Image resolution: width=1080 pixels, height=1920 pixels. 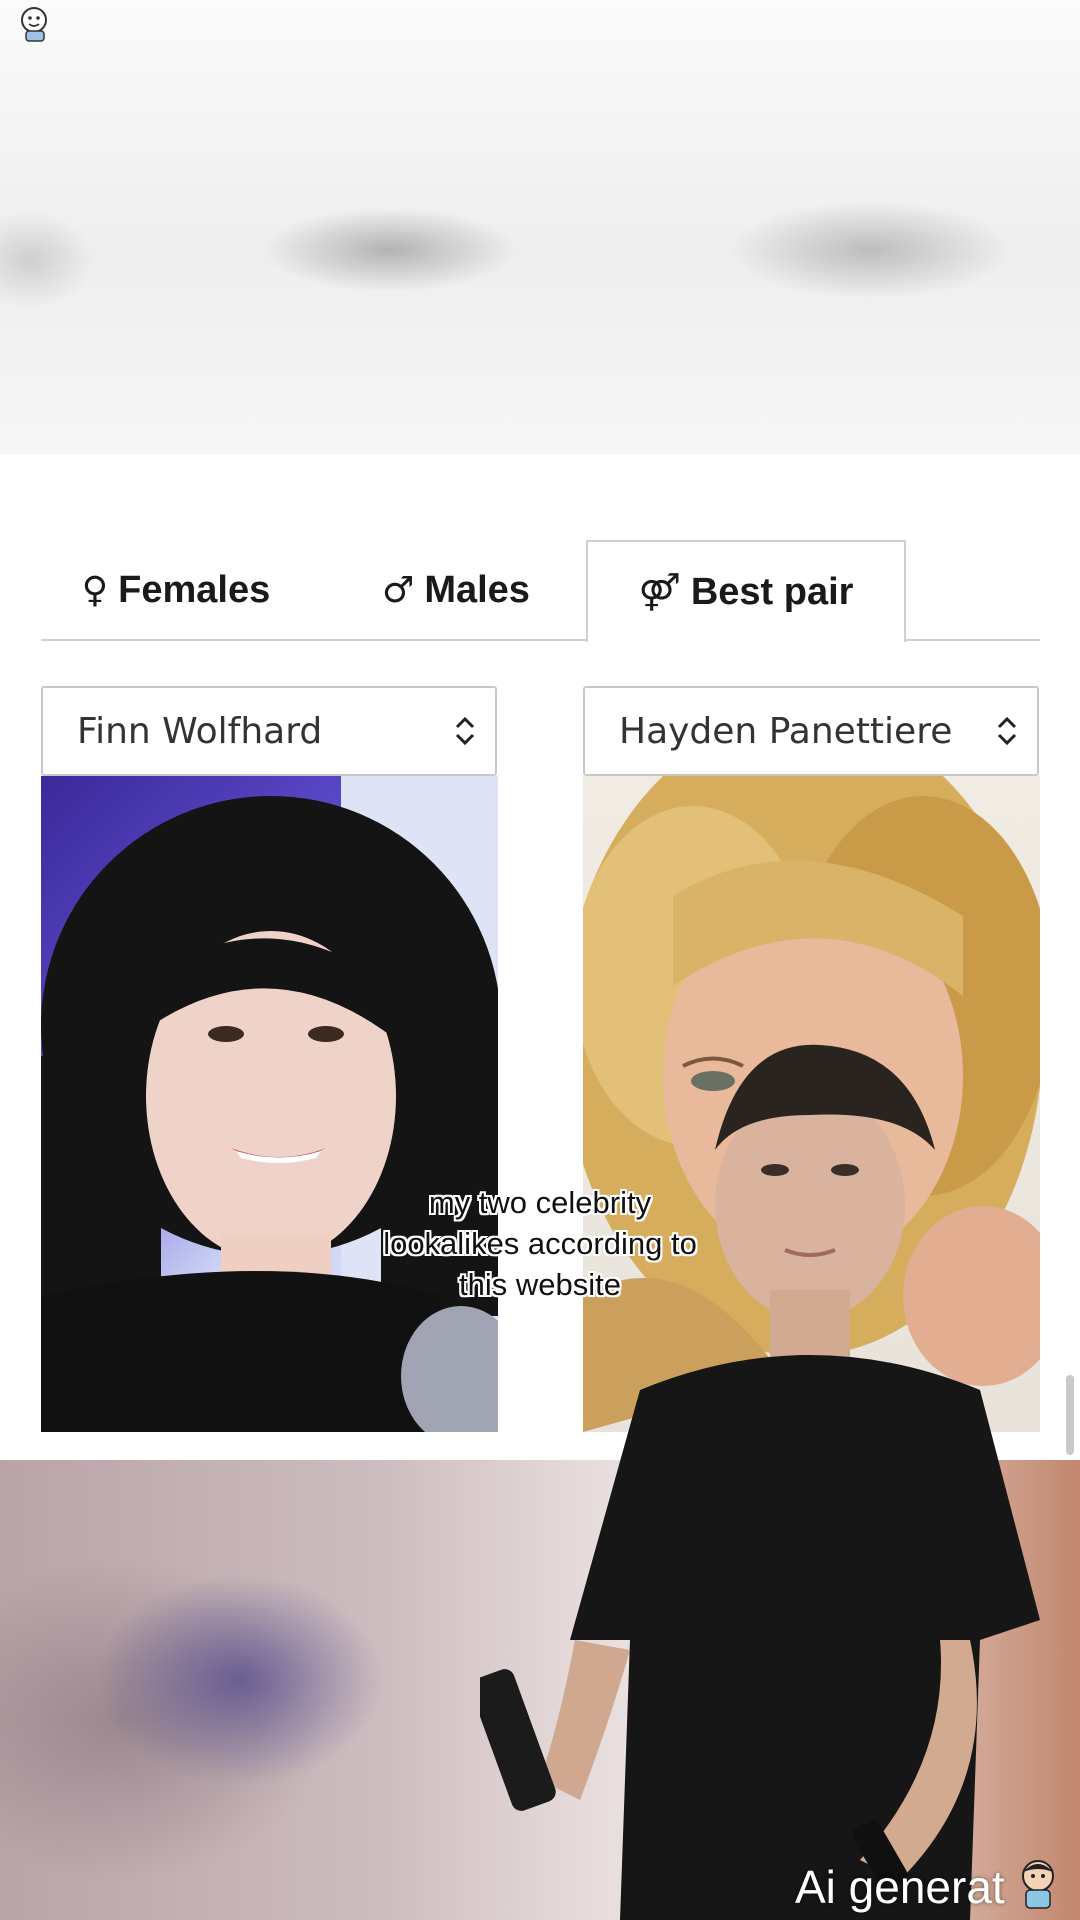 I want to click on scrollbar, so click(x=1070, y=1415).